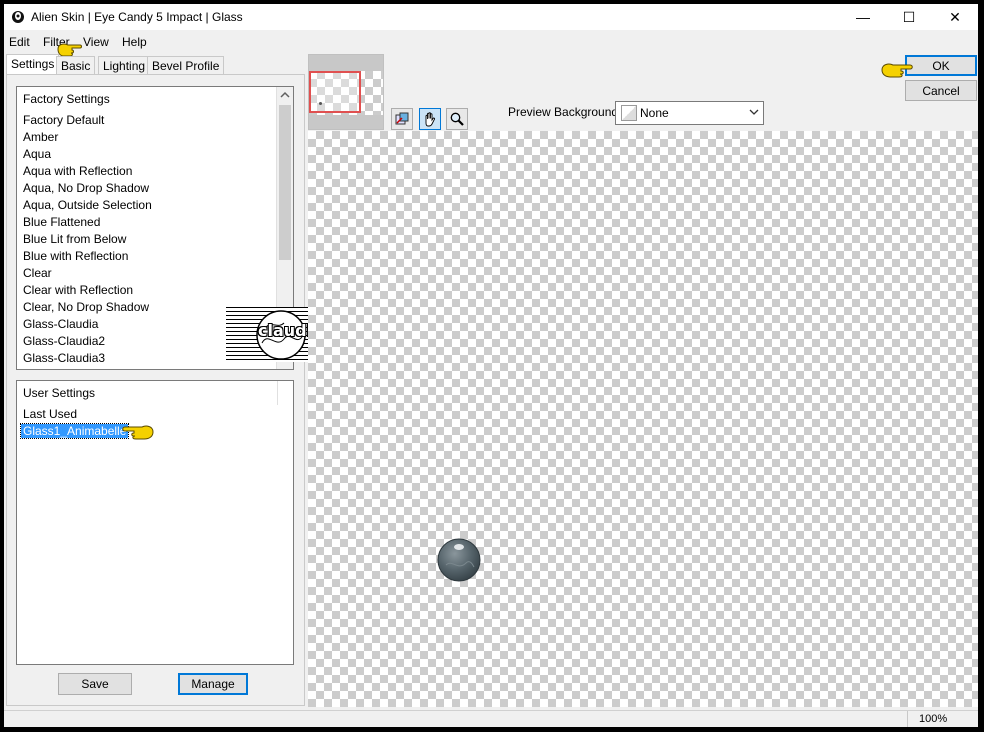 This screenshot has height=732, width=984. What do you see at coordinates (18, 17) in the screenshot?
I see `alien-skin-app-icon` at bounding box center [18, 17].